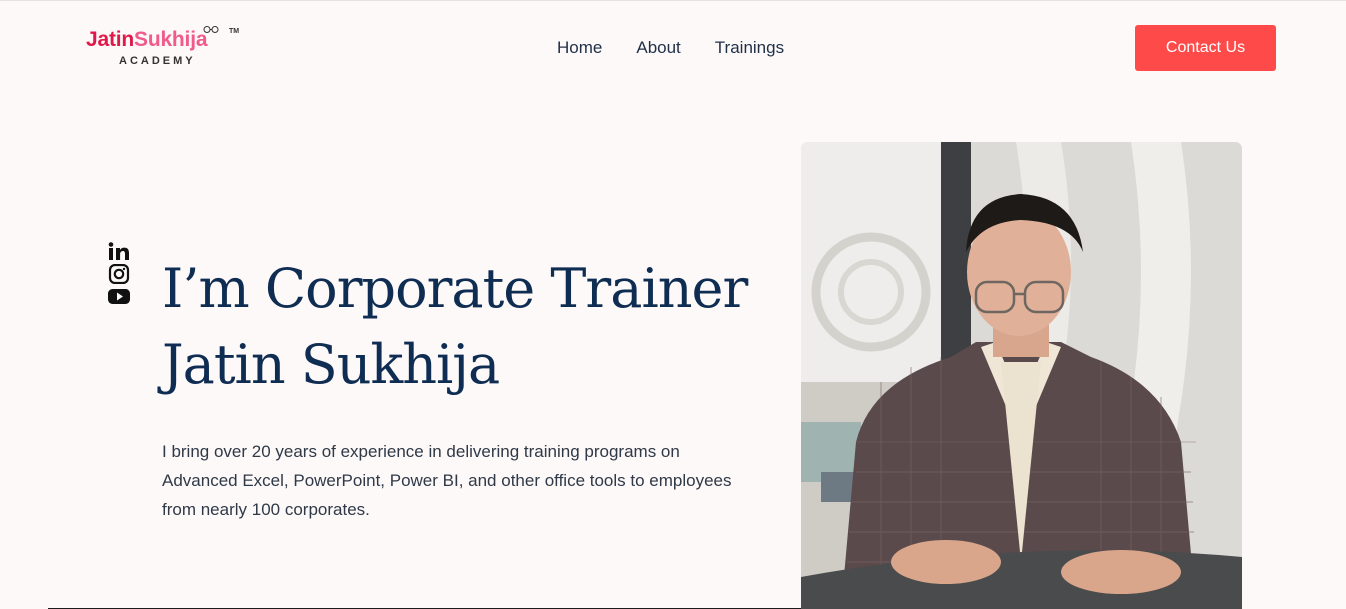 The height and width of the screenshot is (609, 1346). Describe the element at coordinates (119, 252) in the screenshot. I see `linkedin-icon` at that location.